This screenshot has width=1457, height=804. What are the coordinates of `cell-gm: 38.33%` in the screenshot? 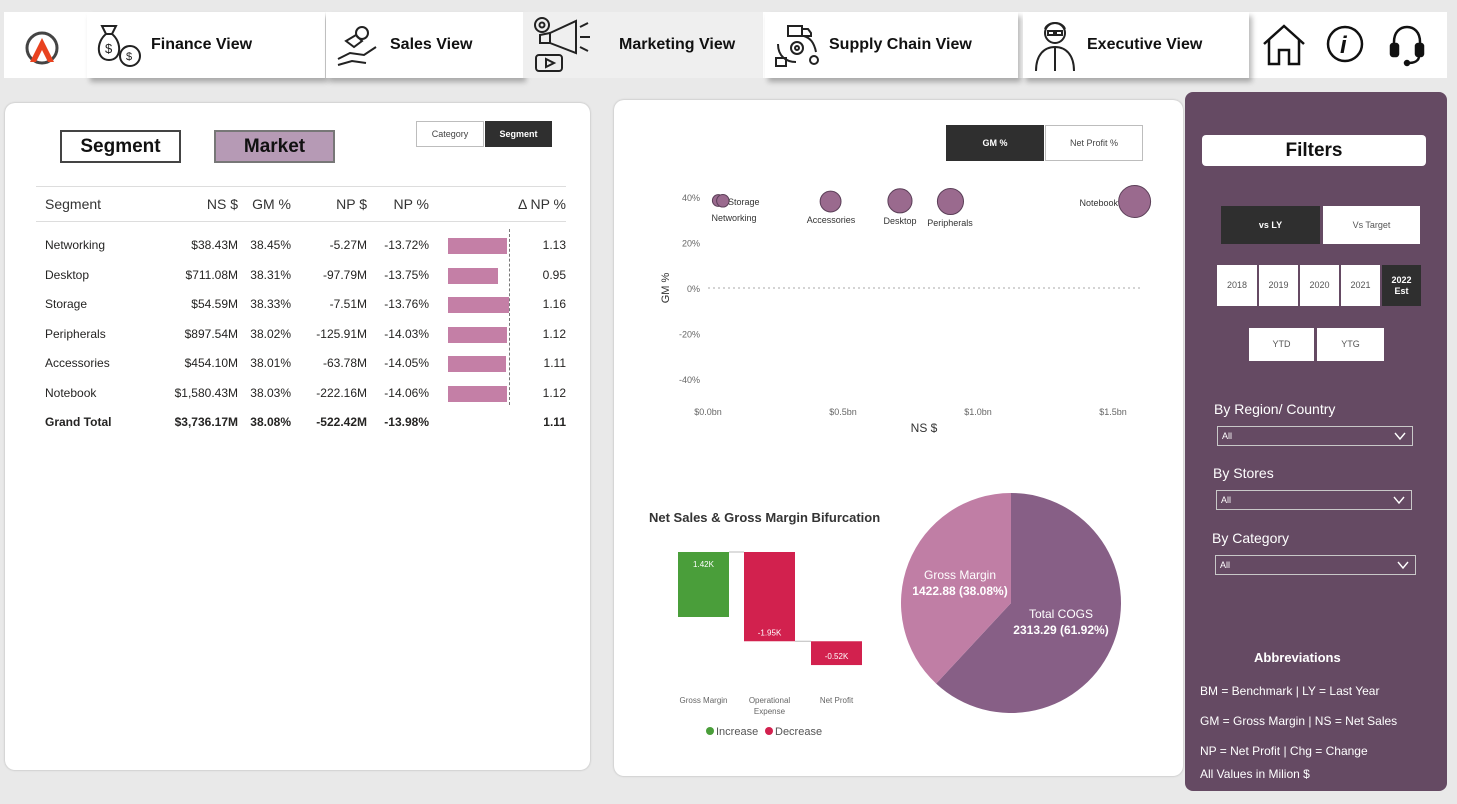 It's located at (270, 304).